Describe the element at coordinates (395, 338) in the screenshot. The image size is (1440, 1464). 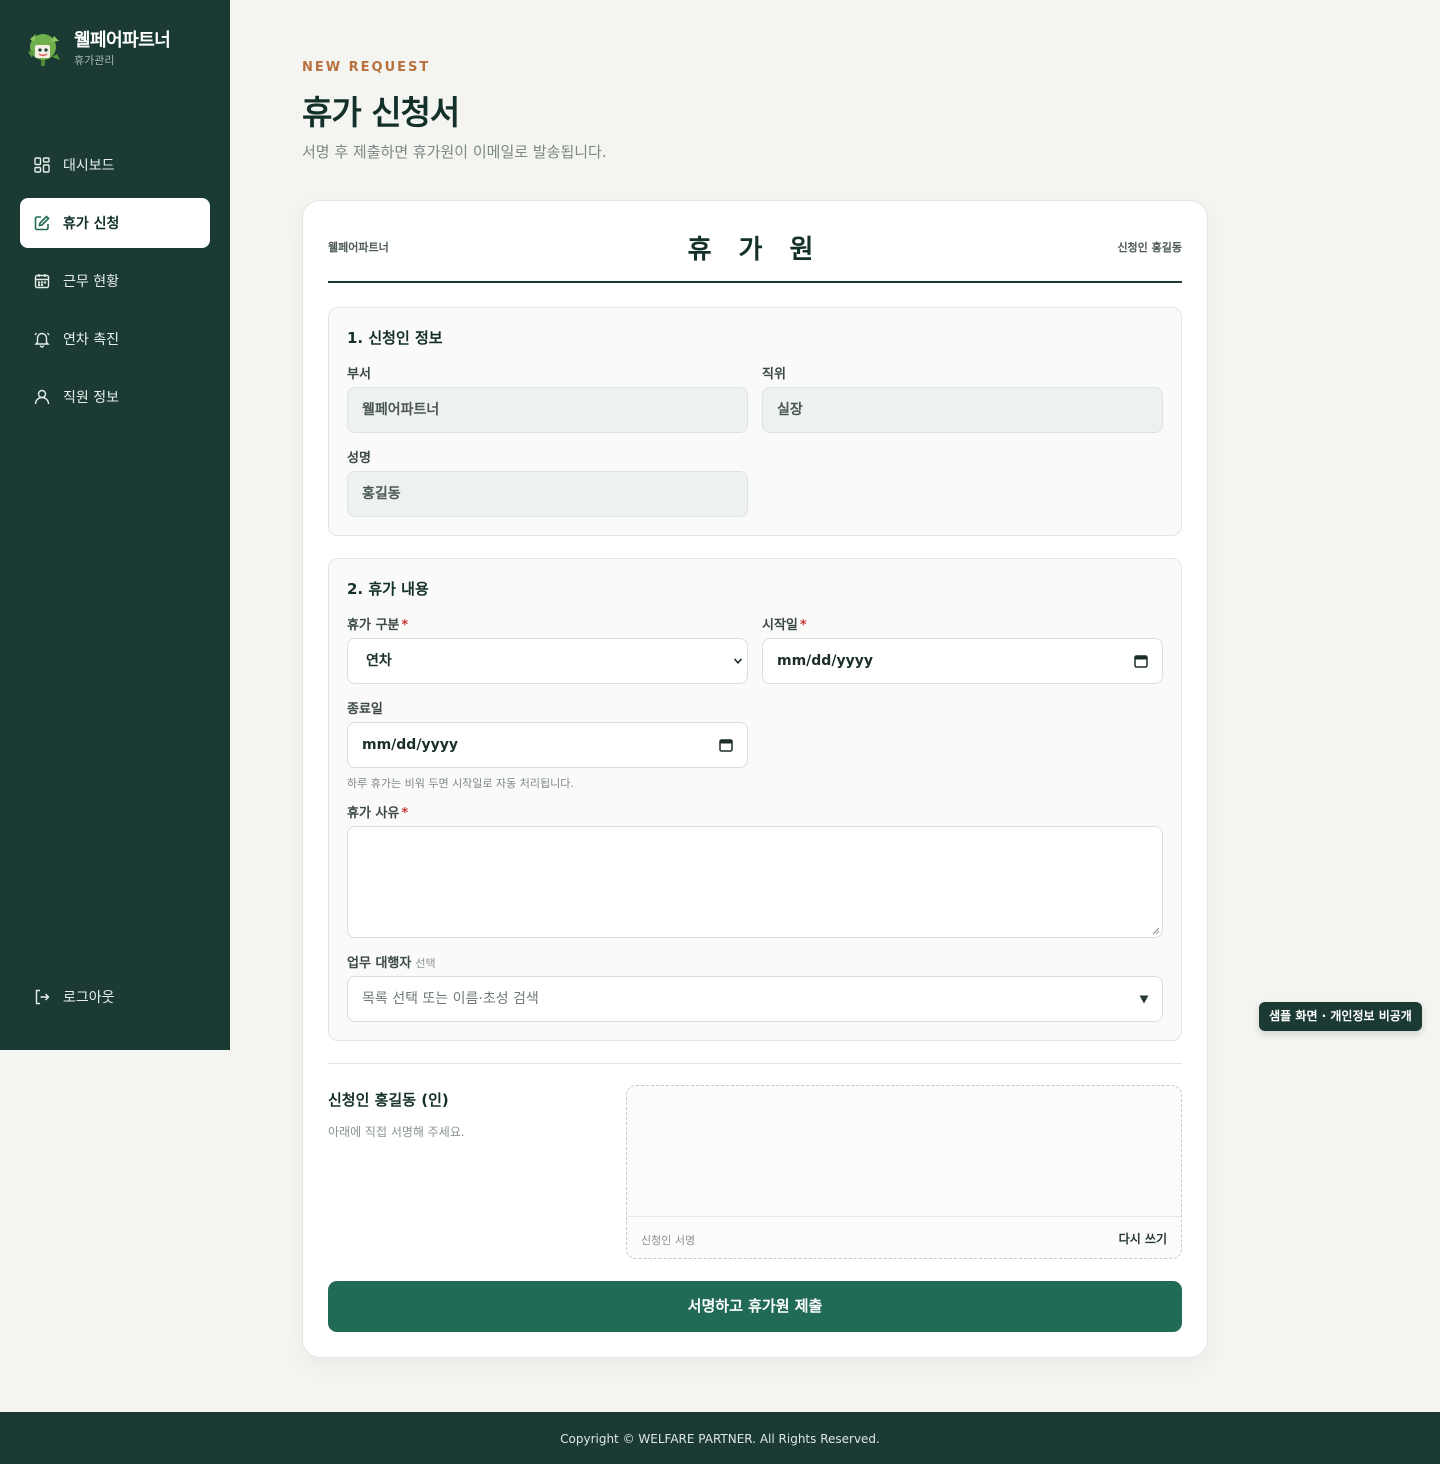
I see `section-title: 1. 신청인 정보` at that location.